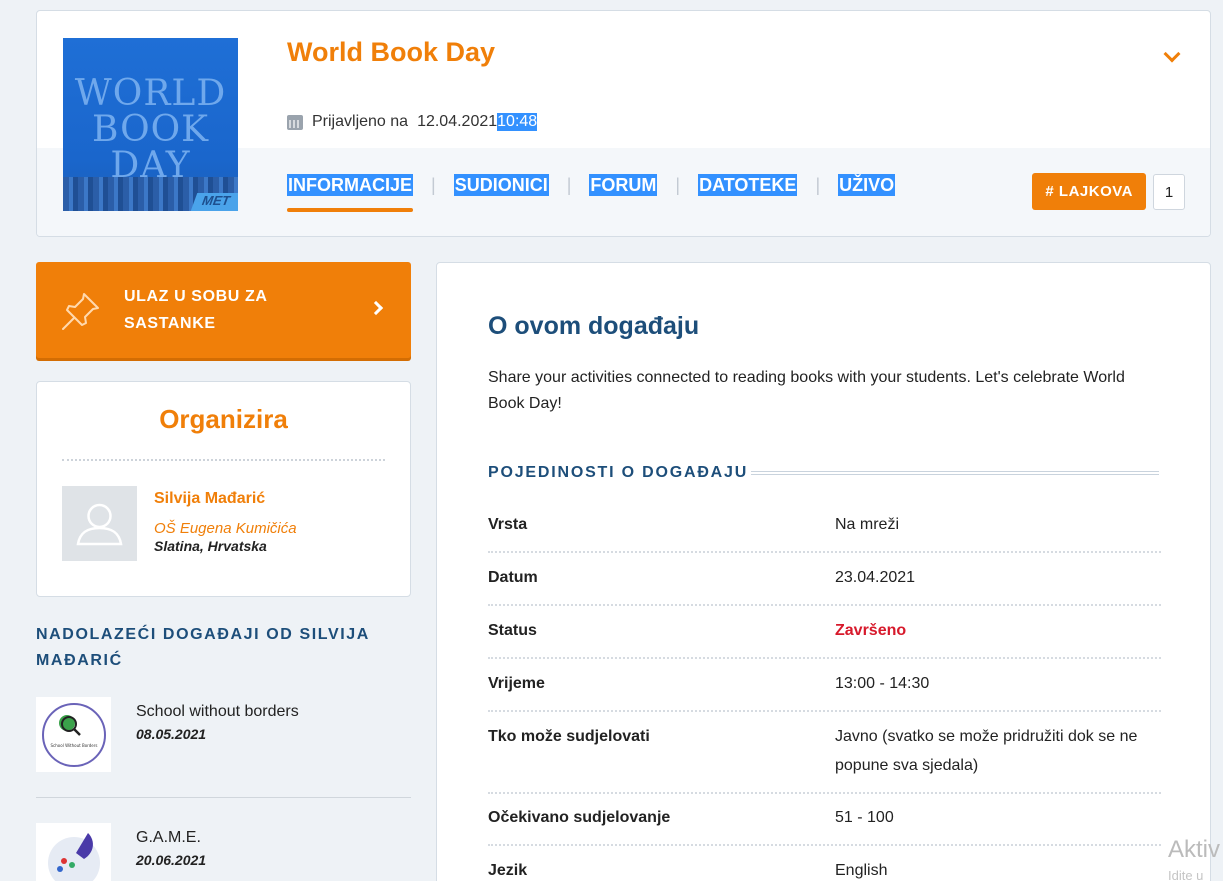 The width and height of the screenshot is (1223, 881). Describe the element at coordinates (955, 473) in the screenshot. I see `heading-rule` at that location.